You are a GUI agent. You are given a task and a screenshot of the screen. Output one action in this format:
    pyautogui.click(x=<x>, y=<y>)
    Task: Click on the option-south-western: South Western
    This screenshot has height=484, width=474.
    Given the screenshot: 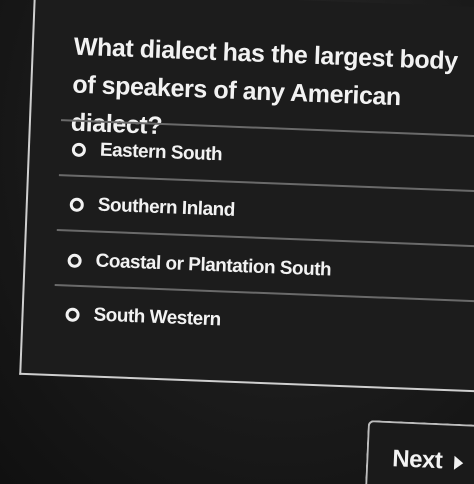 What is the action you would take?
    pyautogui.click(x=143, y=317)
    